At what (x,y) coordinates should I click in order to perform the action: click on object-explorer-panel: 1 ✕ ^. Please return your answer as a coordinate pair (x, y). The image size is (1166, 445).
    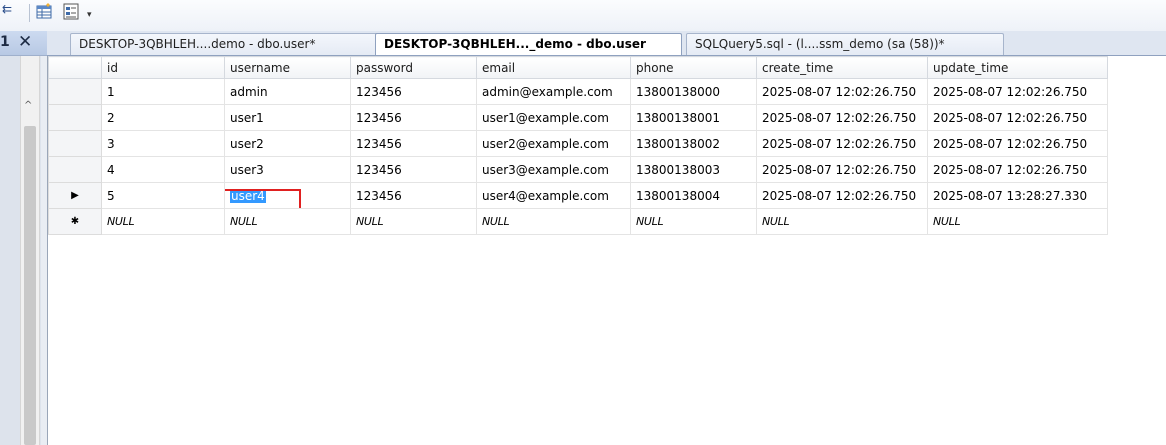
    Looking at the image, I should click on (23, 238).